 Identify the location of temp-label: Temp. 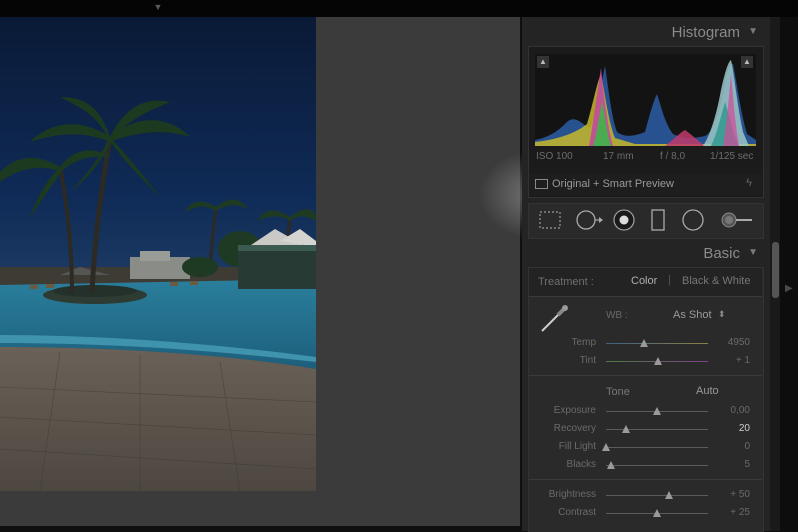
(583, 342).